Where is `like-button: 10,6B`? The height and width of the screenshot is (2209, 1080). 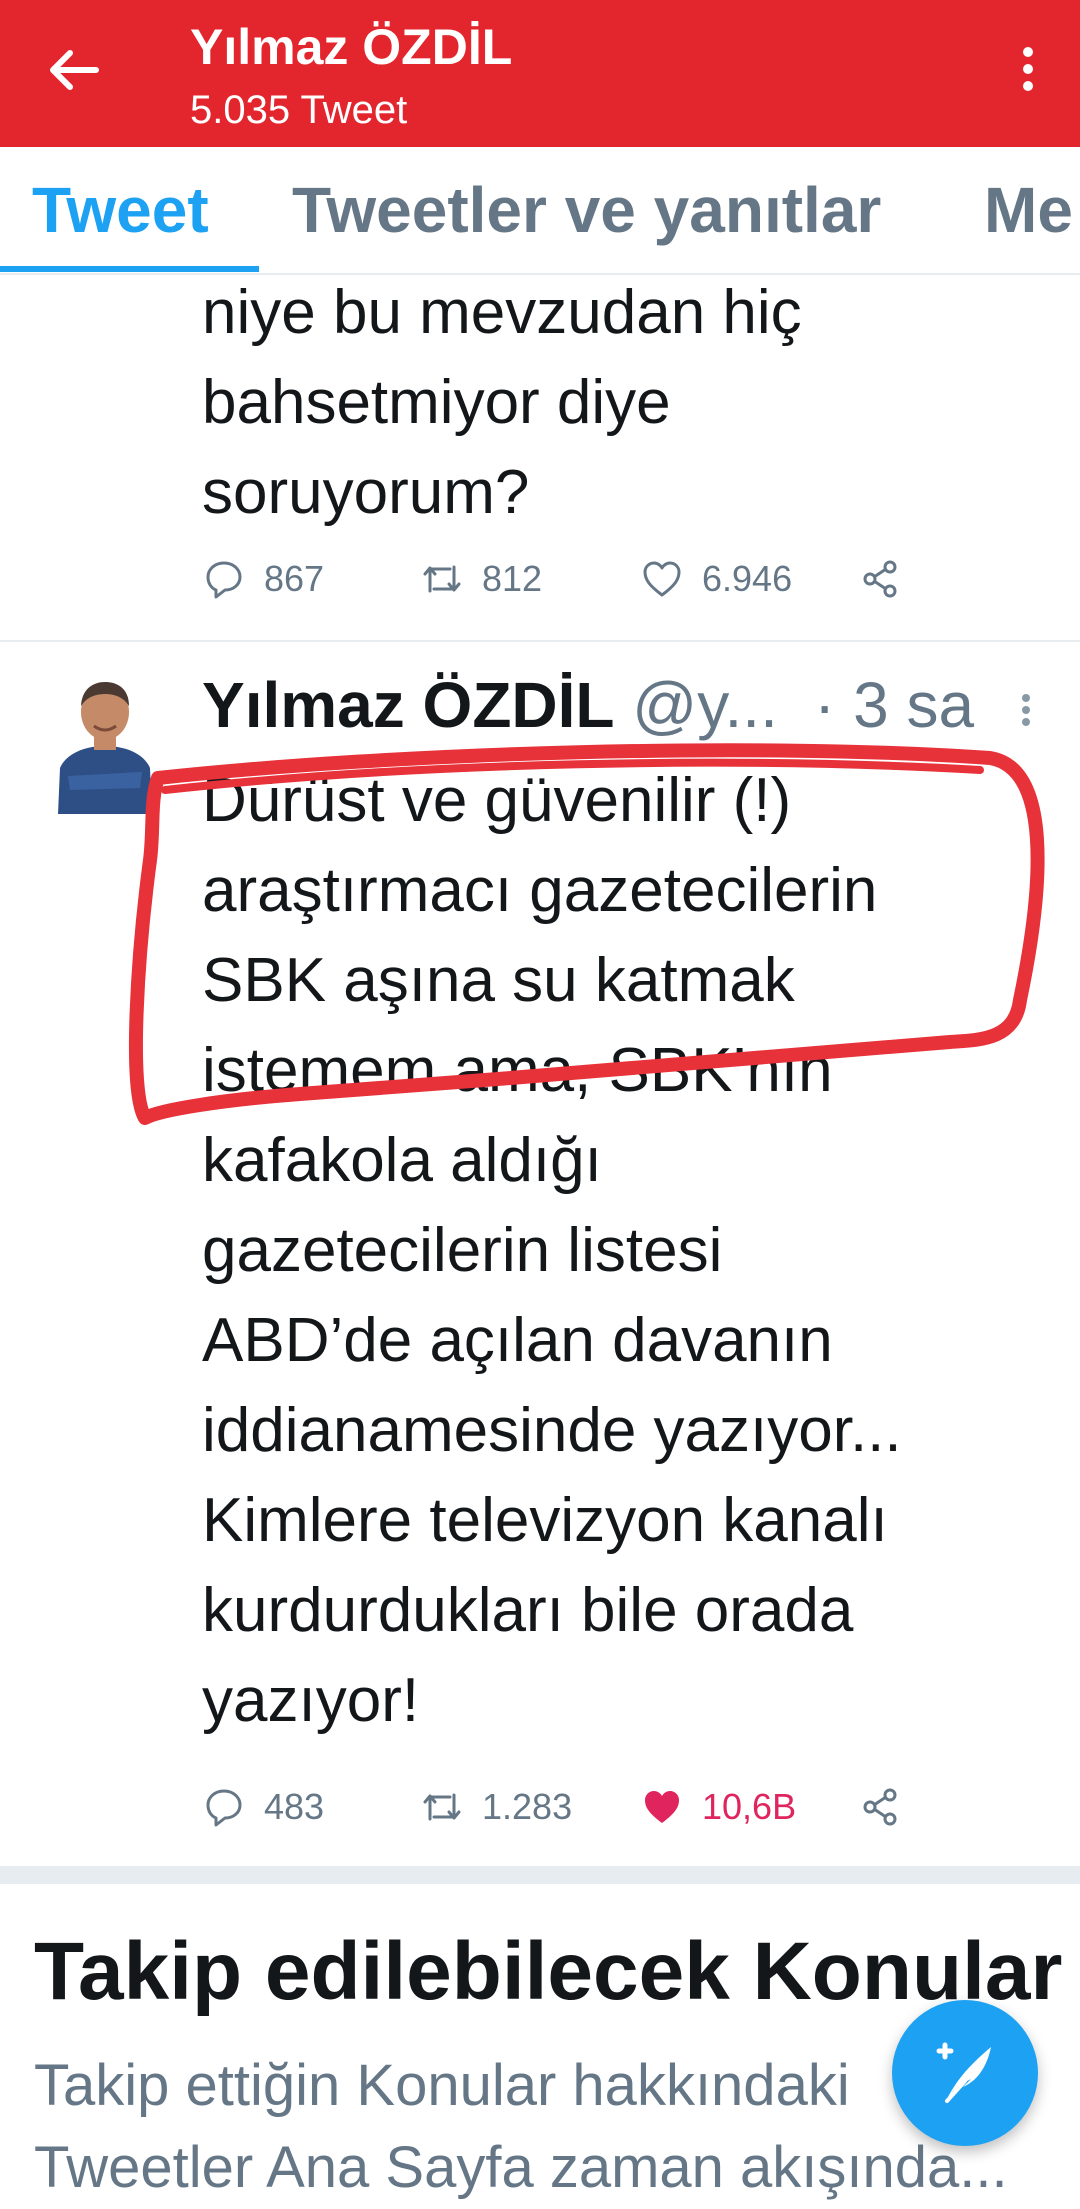
like-button: 10,6B is located at coordinates (718, 1807).